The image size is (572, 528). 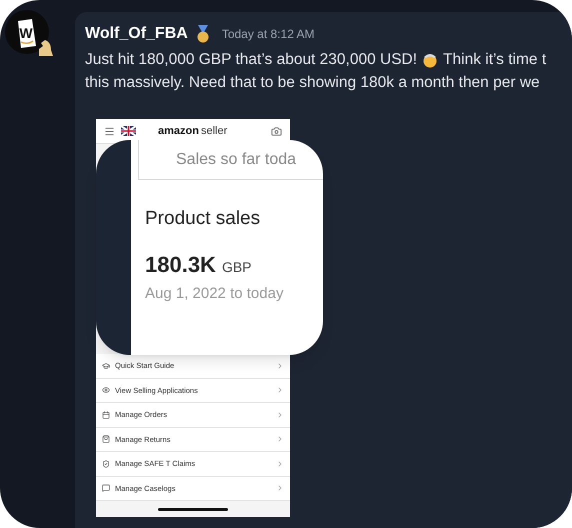 I want to click on message-text: Just hit 180,000 GBP that’s about 230,000 USD!, so click(x=251, y=60).